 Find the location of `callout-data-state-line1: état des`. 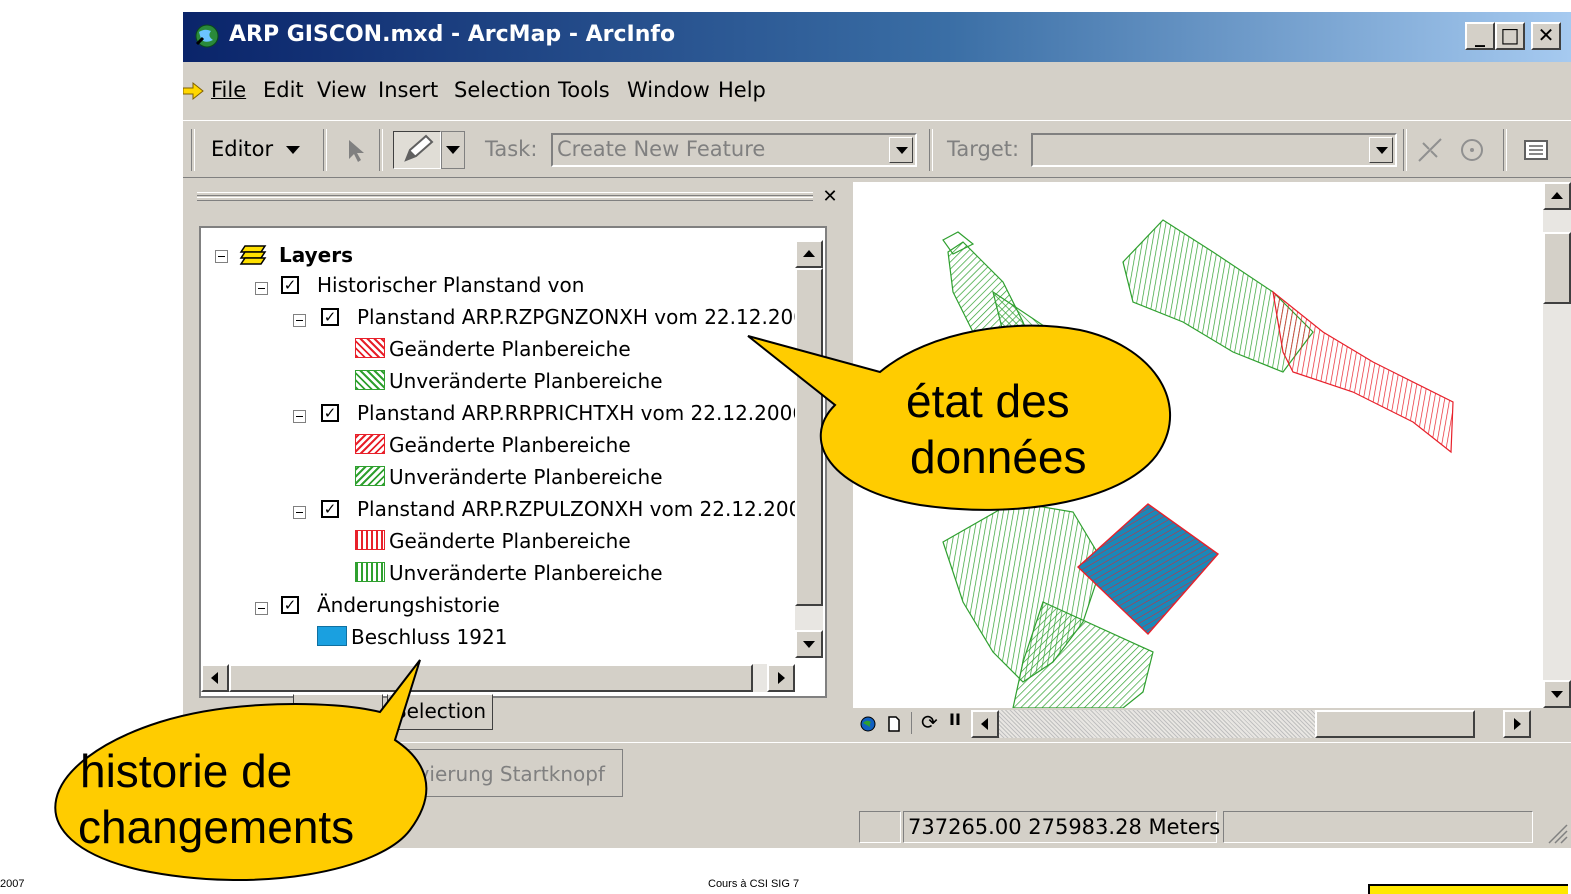

callout-data-state-line1: état des is located at coordinates (988, 401).